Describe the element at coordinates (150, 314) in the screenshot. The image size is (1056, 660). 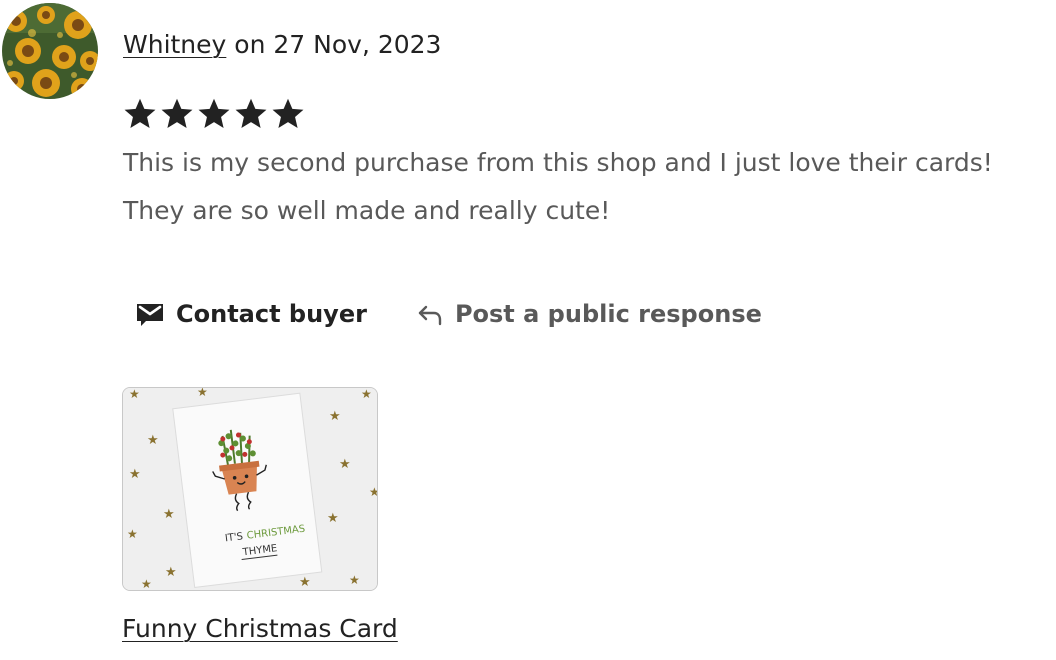
I see `envelope-icon` at that location.